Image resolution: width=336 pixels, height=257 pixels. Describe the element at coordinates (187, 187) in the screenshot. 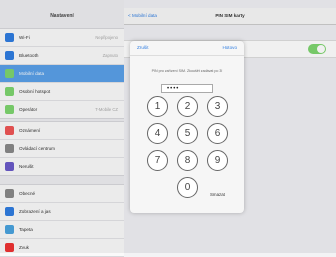

I see `key-0: 0` at that location.